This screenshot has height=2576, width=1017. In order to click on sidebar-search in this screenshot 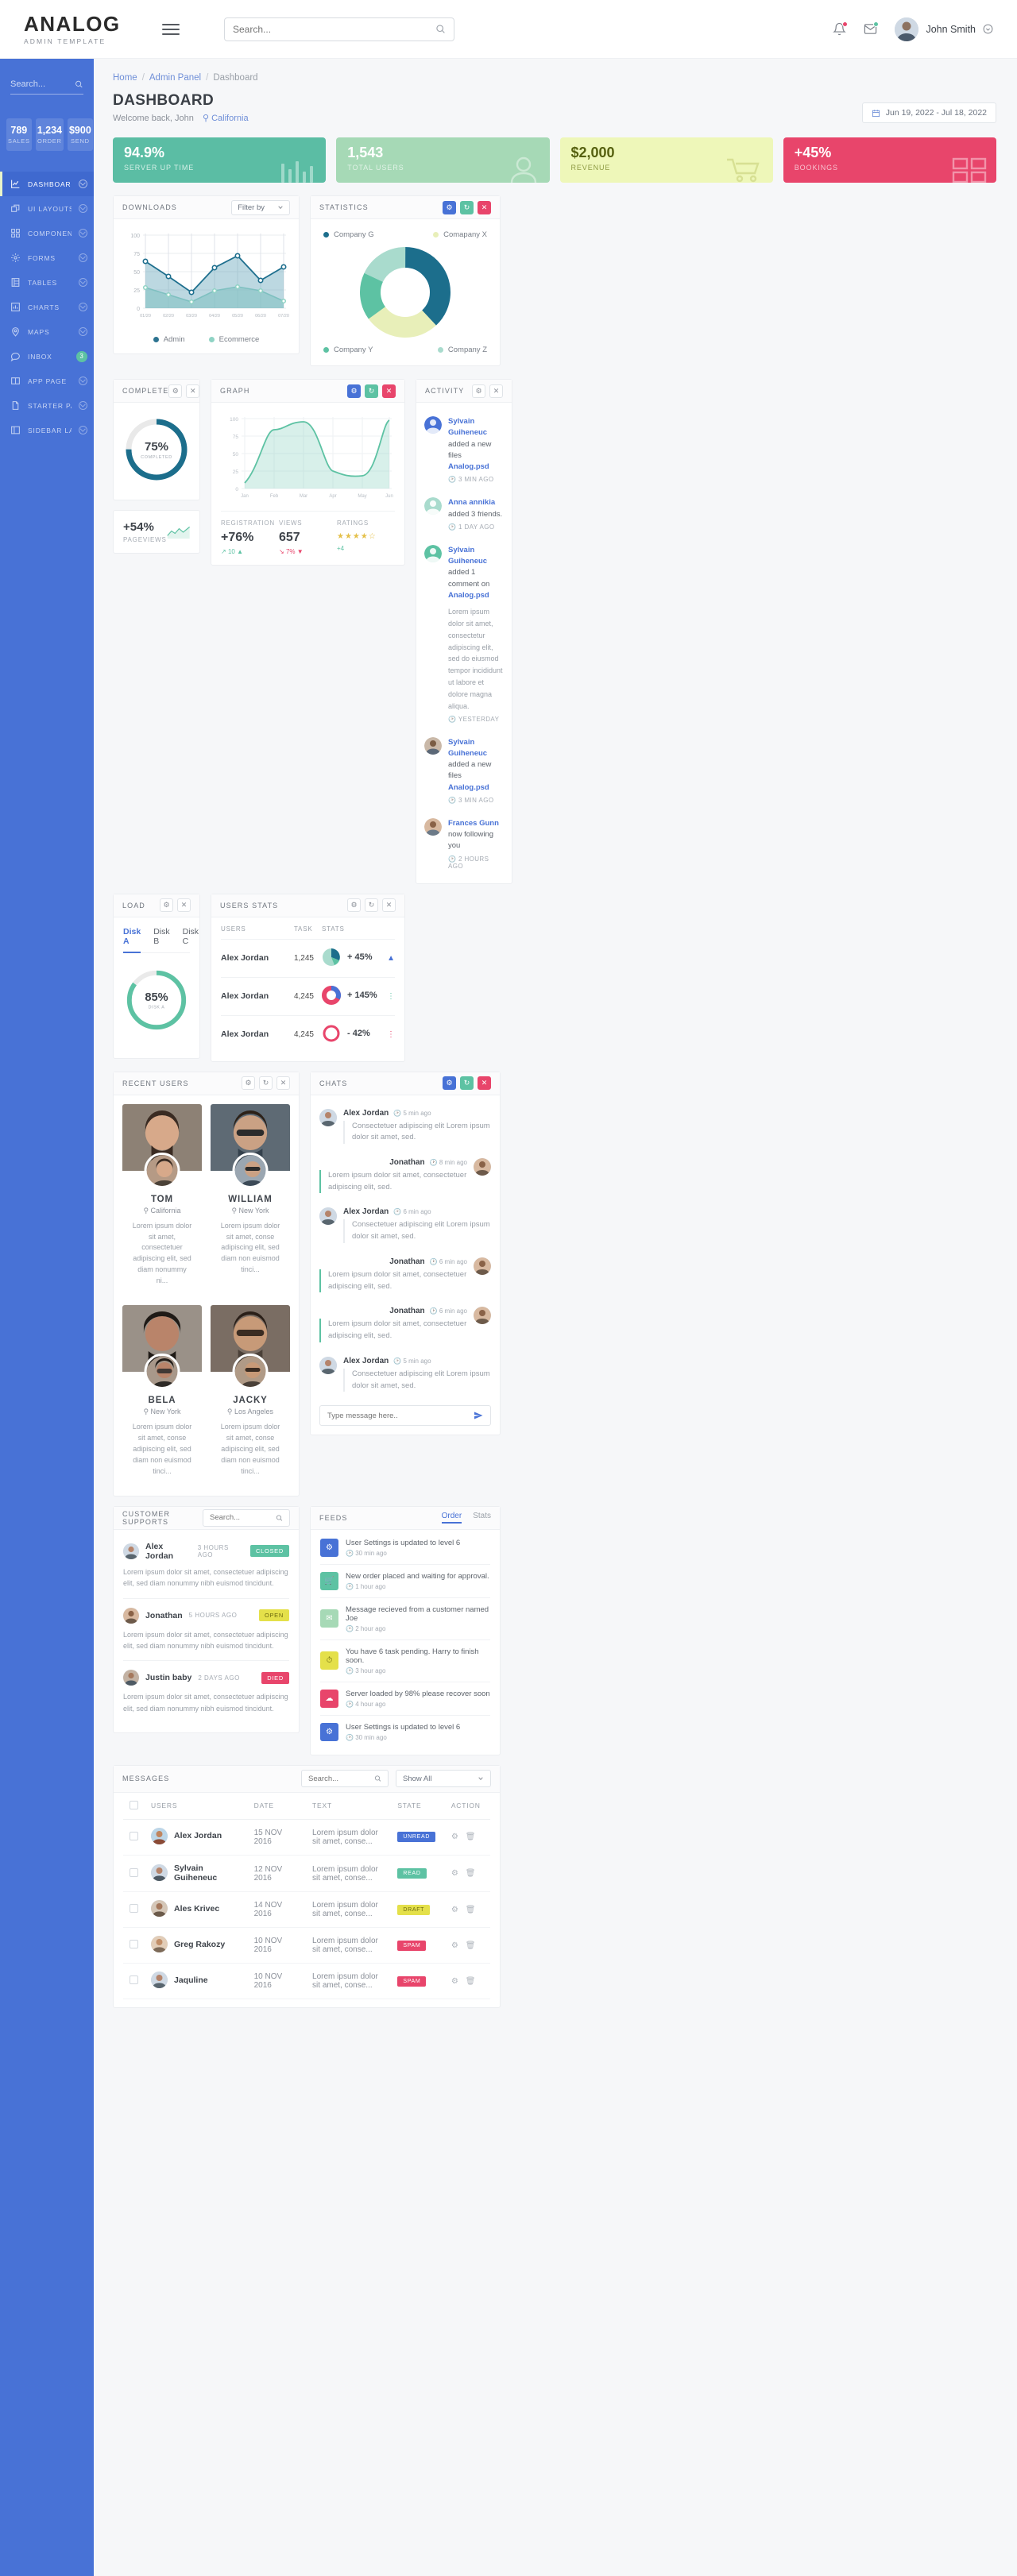, I will do `click(46, 87)`.